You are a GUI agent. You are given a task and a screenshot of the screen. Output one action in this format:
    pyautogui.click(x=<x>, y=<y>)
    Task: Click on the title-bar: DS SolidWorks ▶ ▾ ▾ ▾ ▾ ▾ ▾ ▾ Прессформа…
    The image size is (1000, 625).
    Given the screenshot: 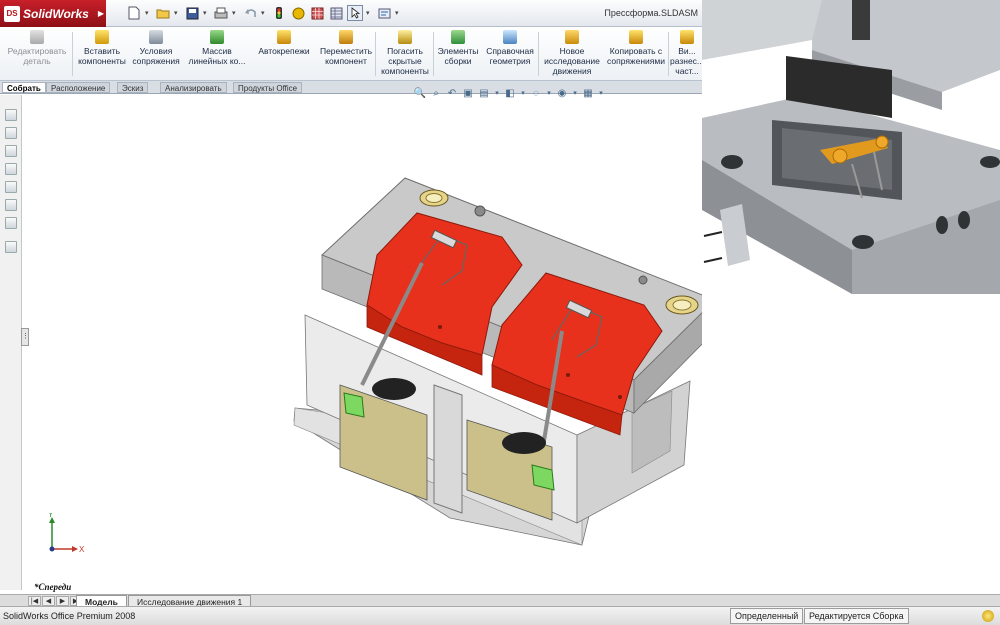 What is the action you would take?
    pyautogui.click(x=351, y=13)
    